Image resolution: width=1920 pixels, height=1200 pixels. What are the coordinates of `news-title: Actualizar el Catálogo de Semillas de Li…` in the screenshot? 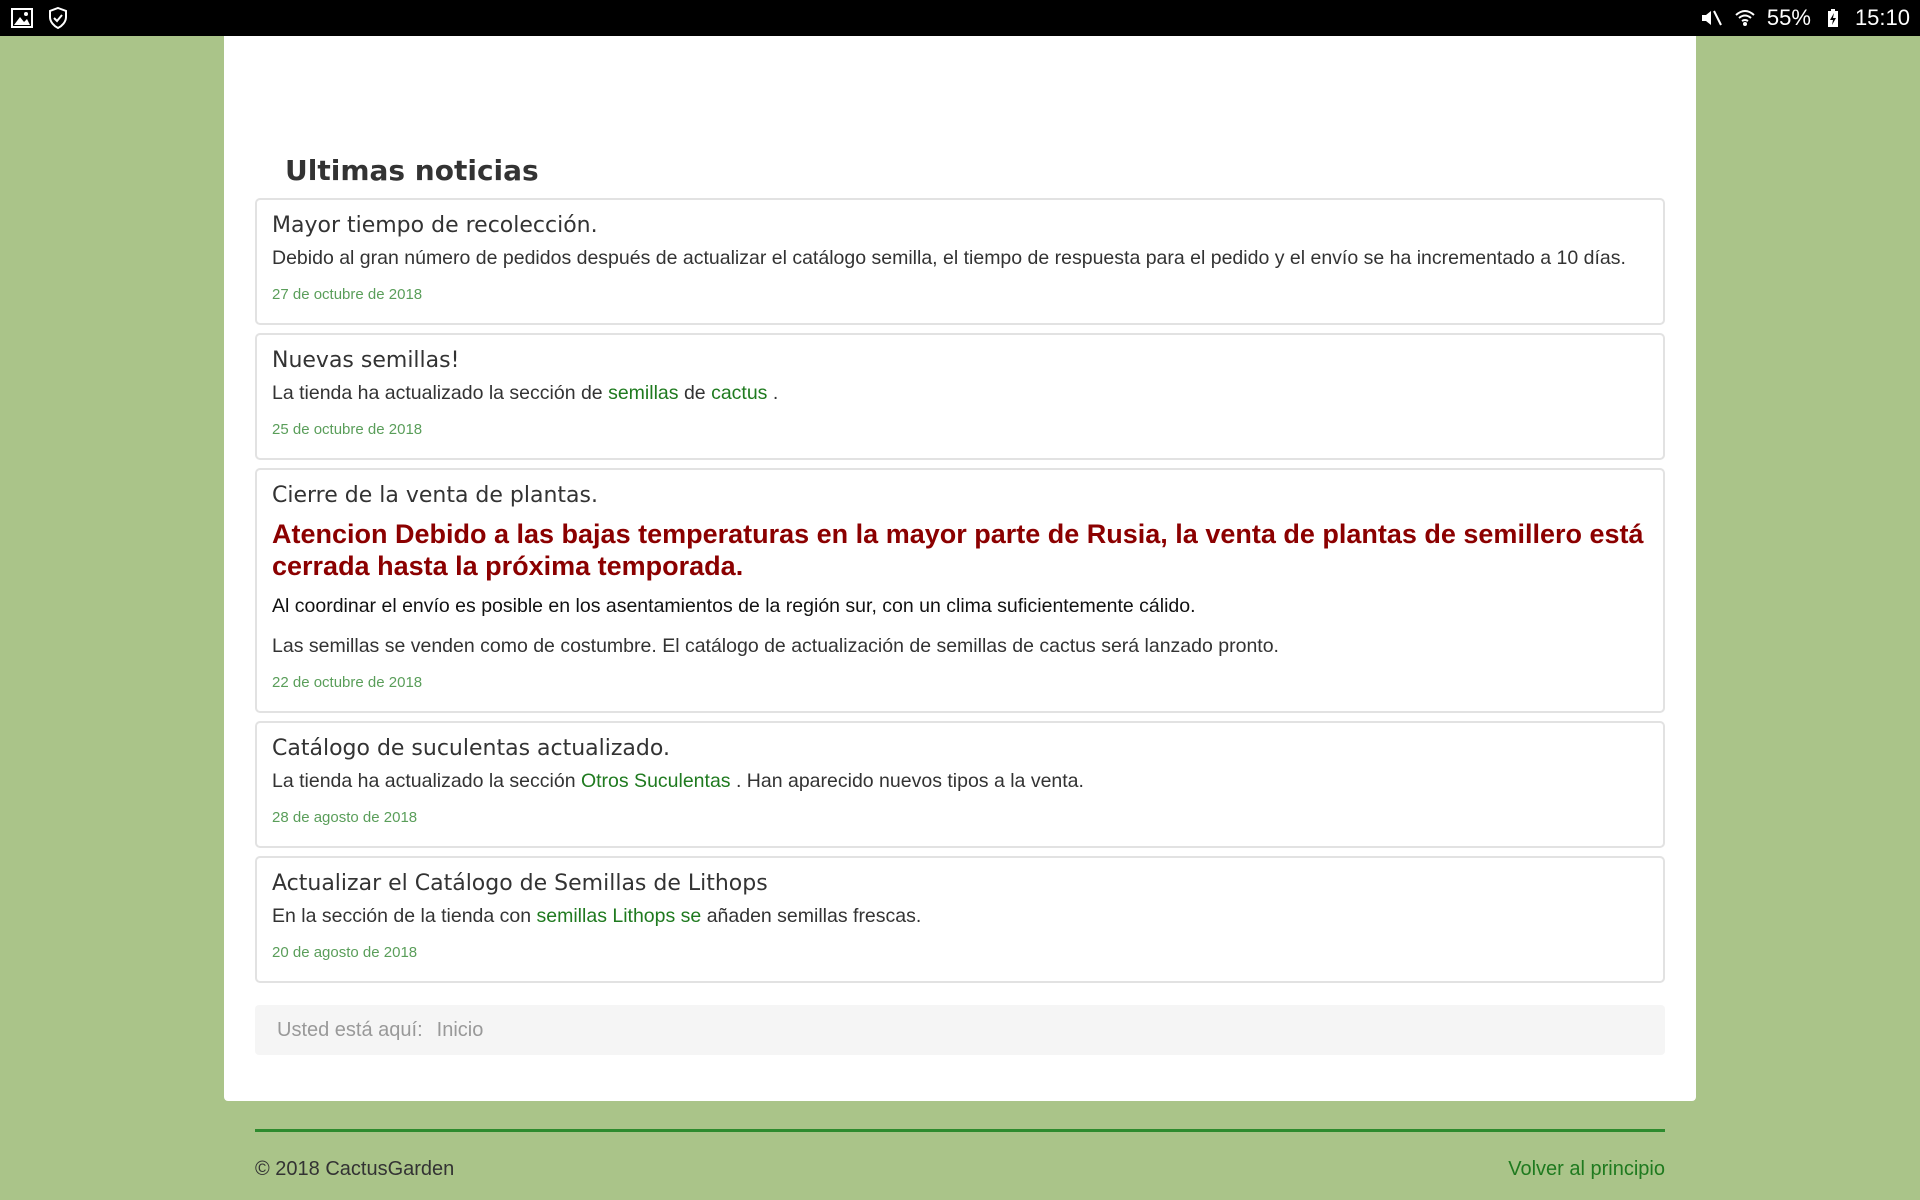 It's located at (520, 883).